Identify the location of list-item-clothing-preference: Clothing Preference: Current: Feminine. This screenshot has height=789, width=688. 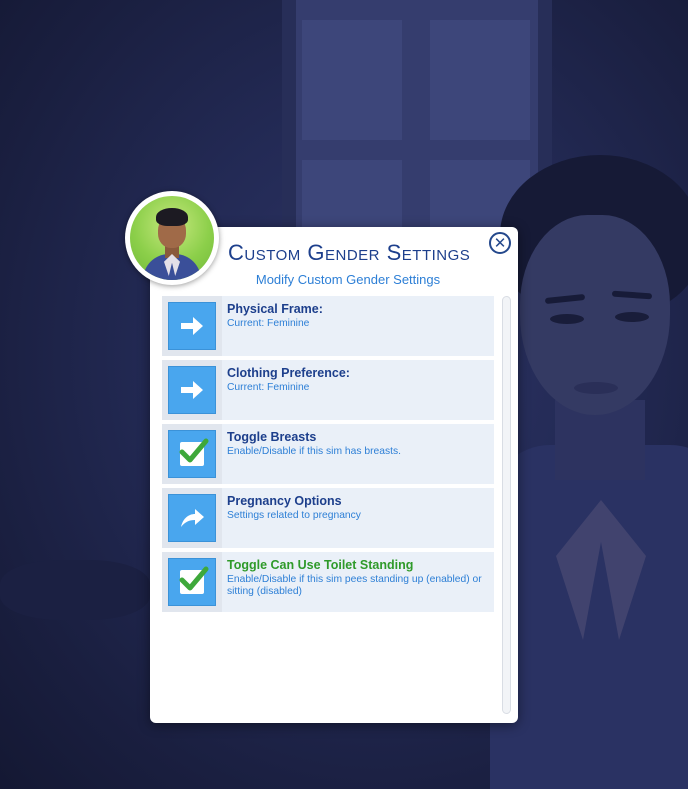
(328, 390).